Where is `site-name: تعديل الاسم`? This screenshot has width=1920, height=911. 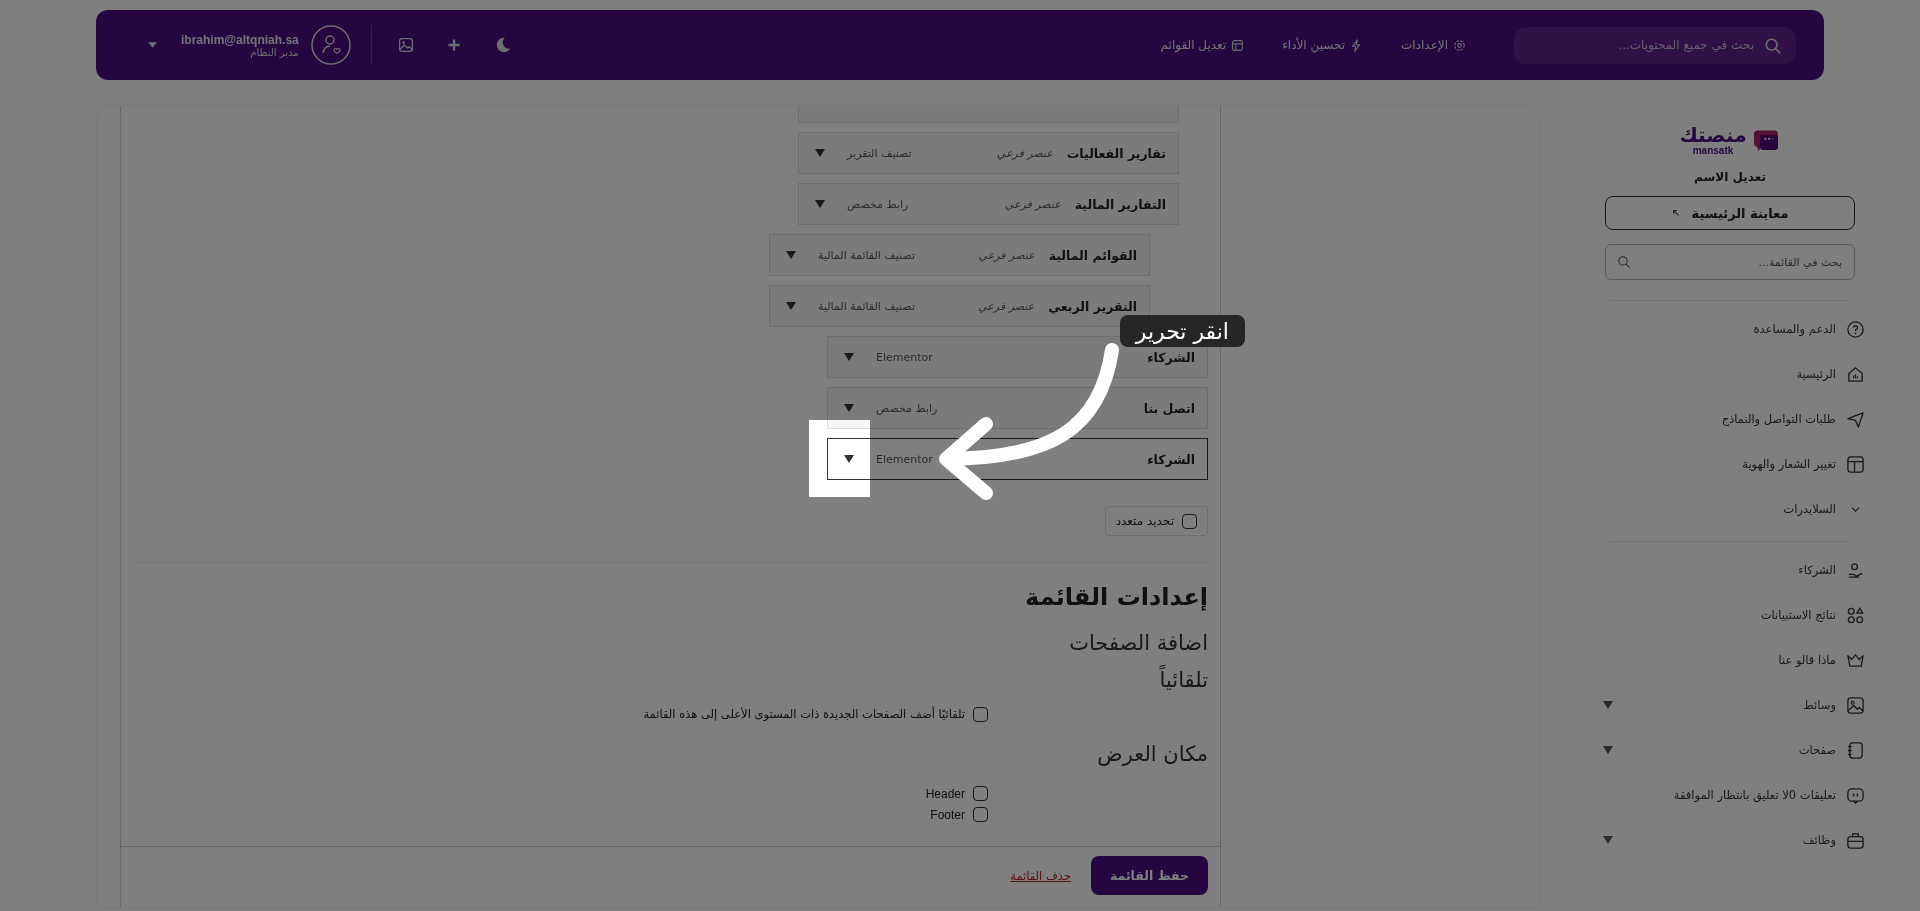
site-name: تعديل الاسم is located at coordinates (1730, 177).